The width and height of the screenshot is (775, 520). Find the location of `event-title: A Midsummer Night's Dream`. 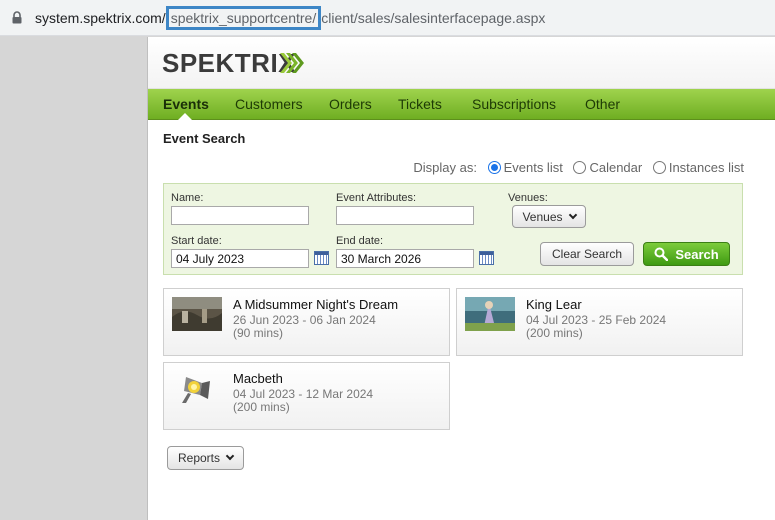

event-title: A Midsummer Night's Dream is located at coordinates (315, 304).